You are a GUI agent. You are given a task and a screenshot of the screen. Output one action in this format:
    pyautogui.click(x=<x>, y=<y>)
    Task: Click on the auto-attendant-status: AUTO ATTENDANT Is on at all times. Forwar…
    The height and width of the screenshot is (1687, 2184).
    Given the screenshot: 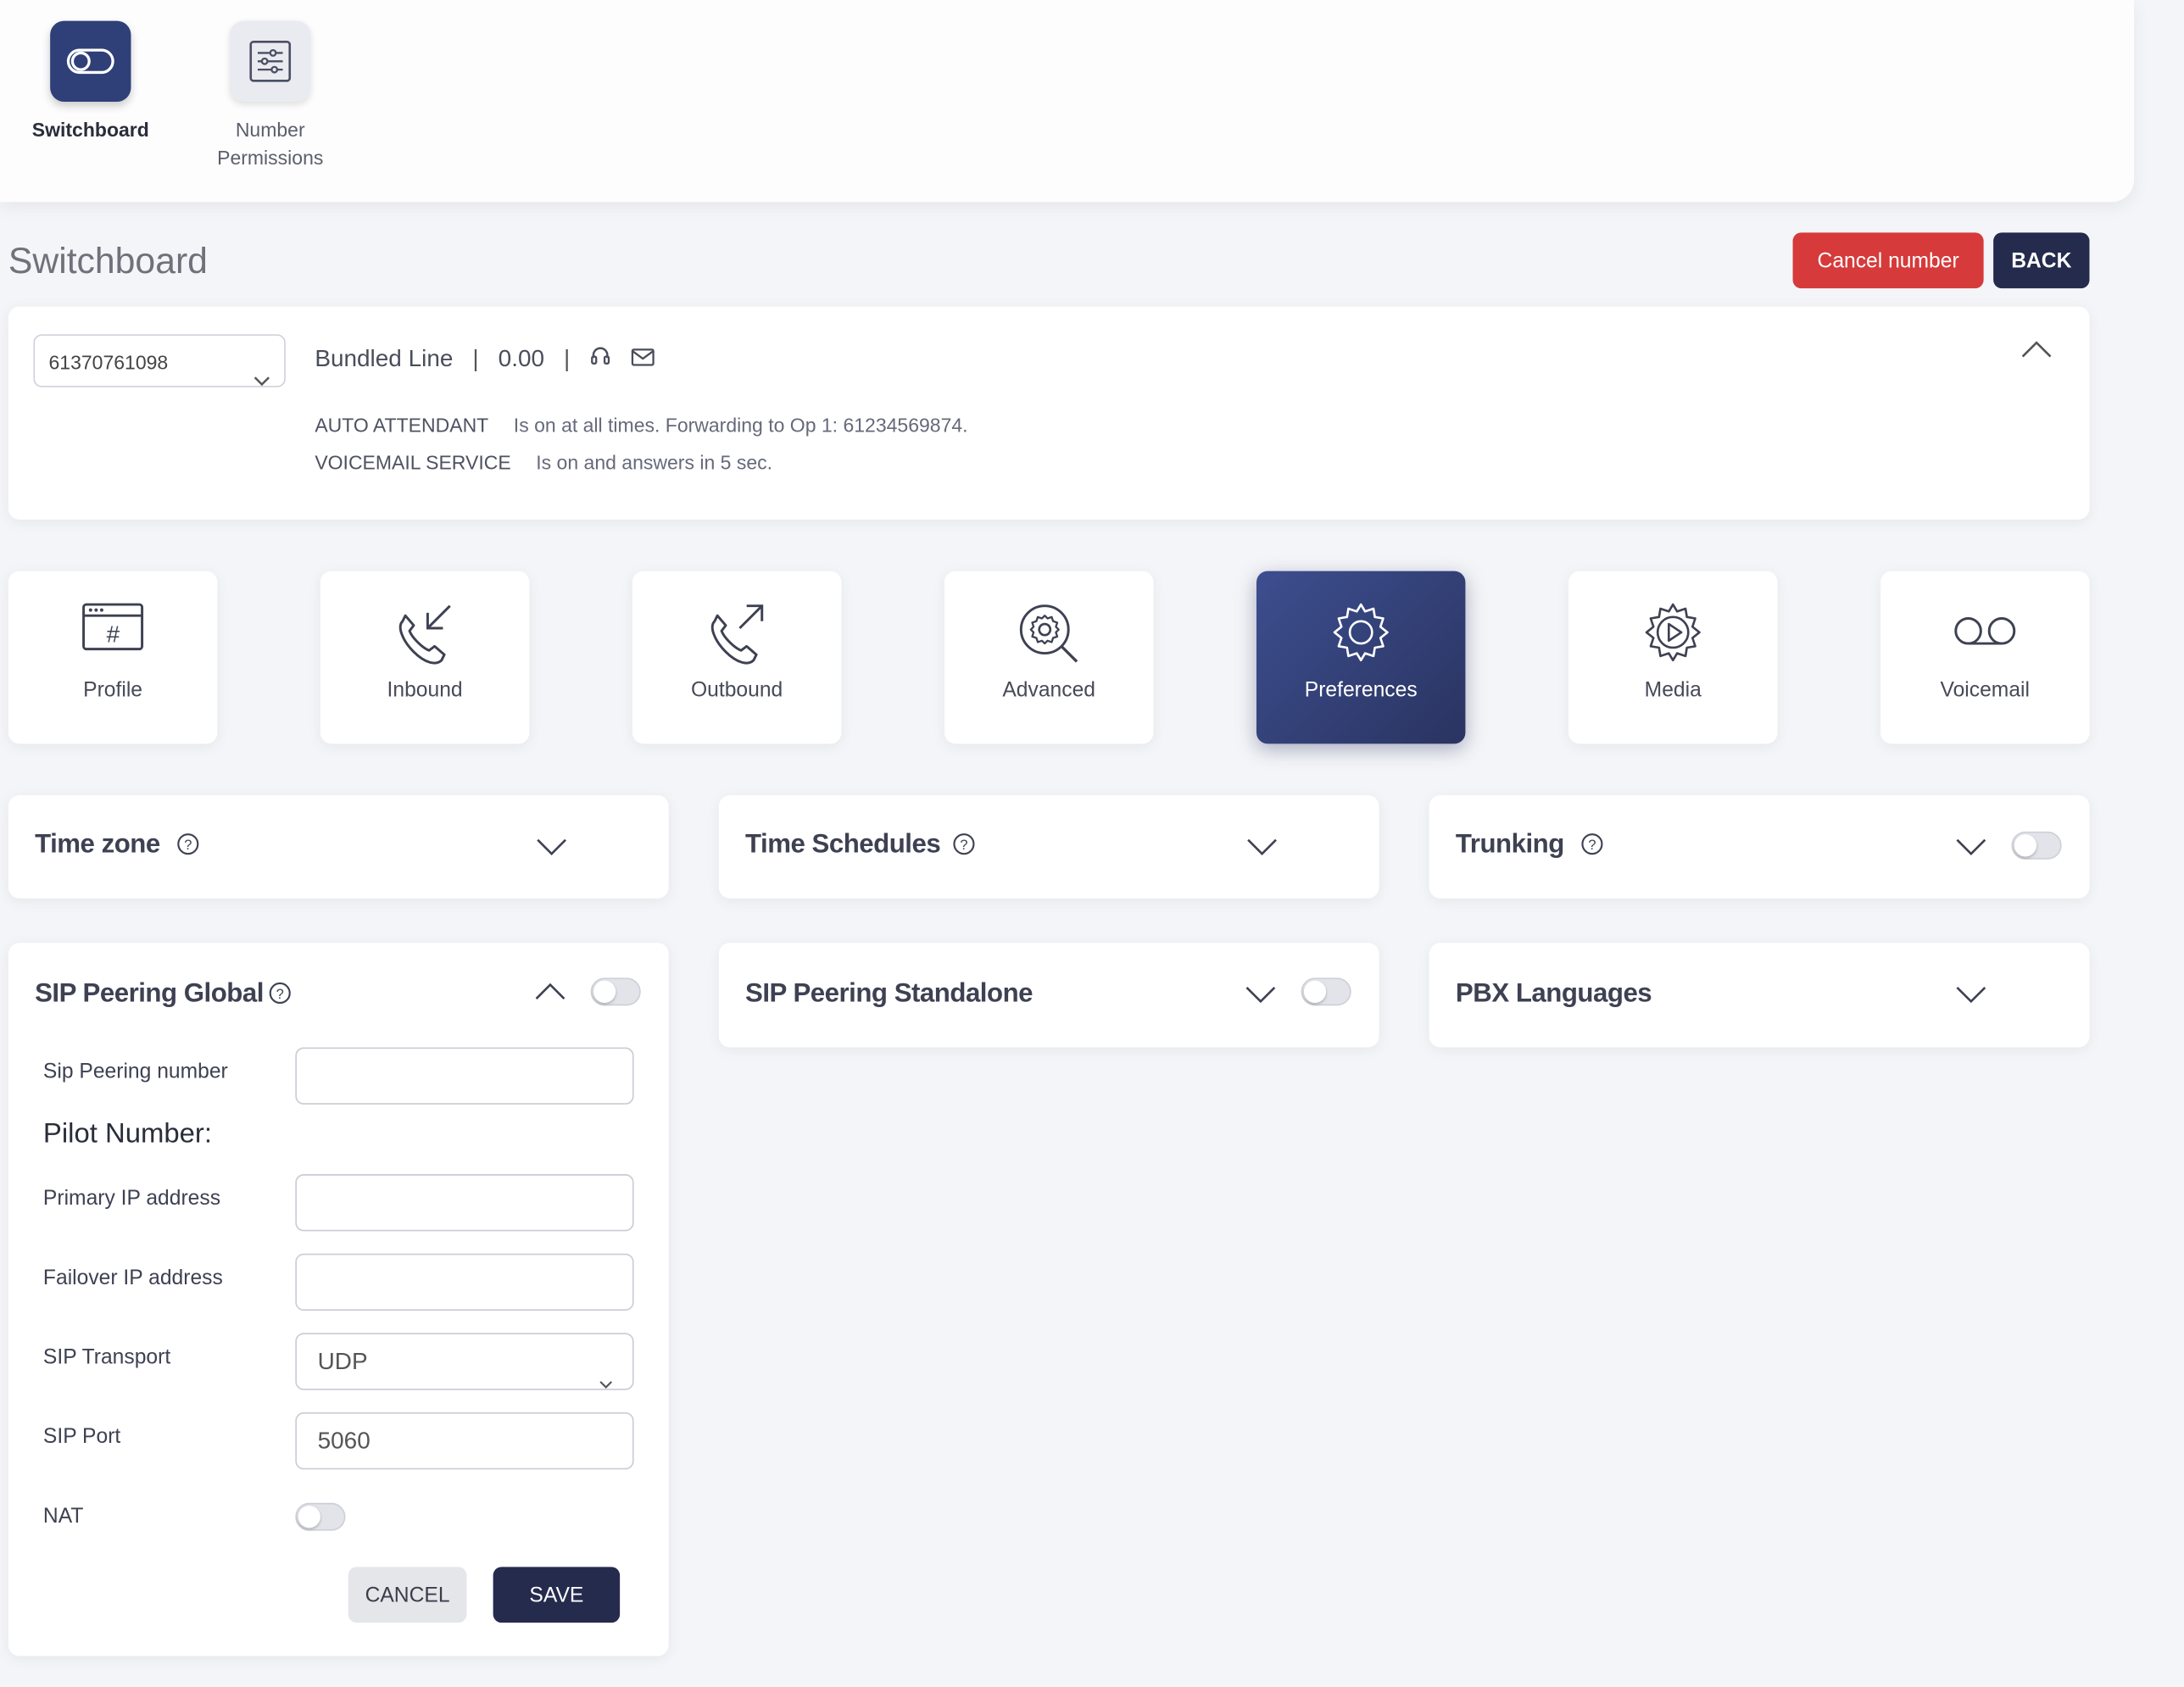 What is the action you would take?
    pyautogui.click(x=641, y=425)
    